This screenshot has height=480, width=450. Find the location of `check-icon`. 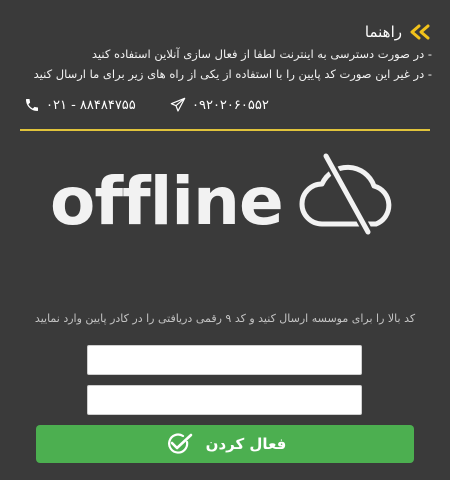

check-icon is located at coordinates (179, 443).